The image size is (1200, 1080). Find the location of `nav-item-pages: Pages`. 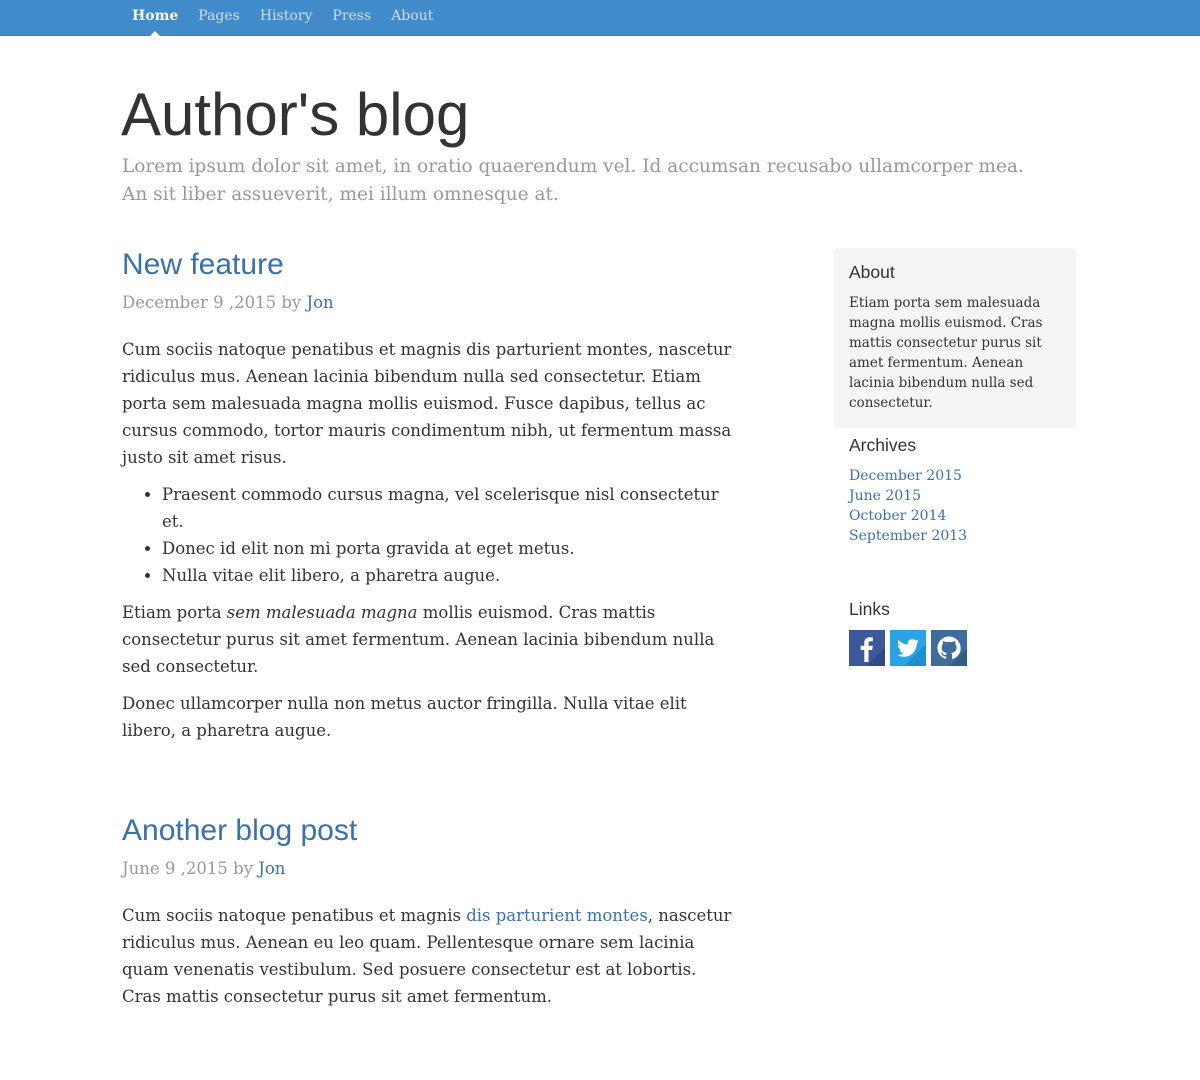

nav-item-pages: Pages is located at coordinates (219, 18).